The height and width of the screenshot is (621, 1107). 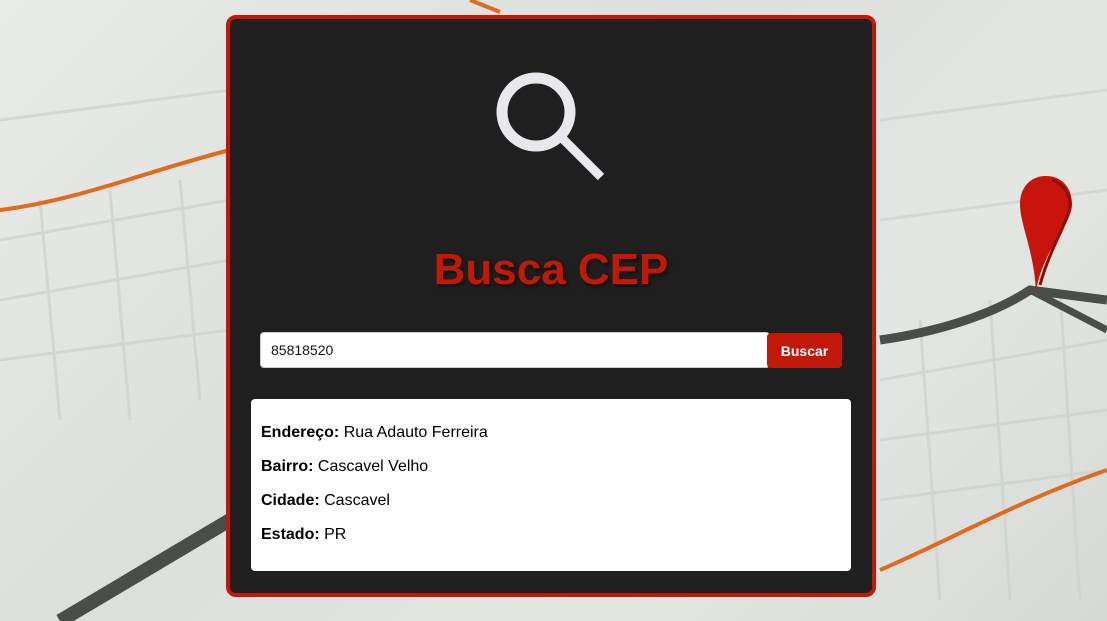 I want to click on map-pin-icon, so click(x=1046, y=234).